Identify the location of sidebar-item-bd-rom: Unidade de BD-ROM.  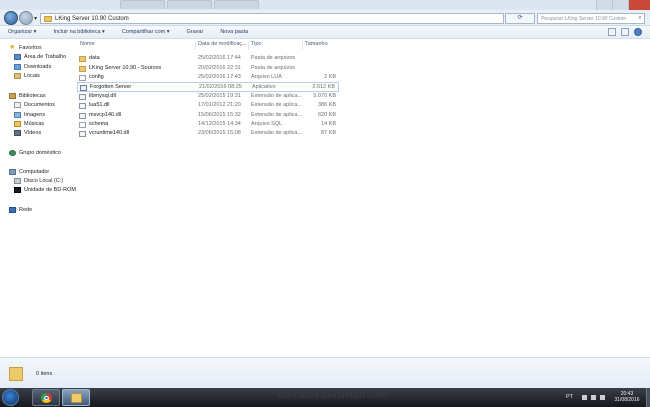
(45, 190).